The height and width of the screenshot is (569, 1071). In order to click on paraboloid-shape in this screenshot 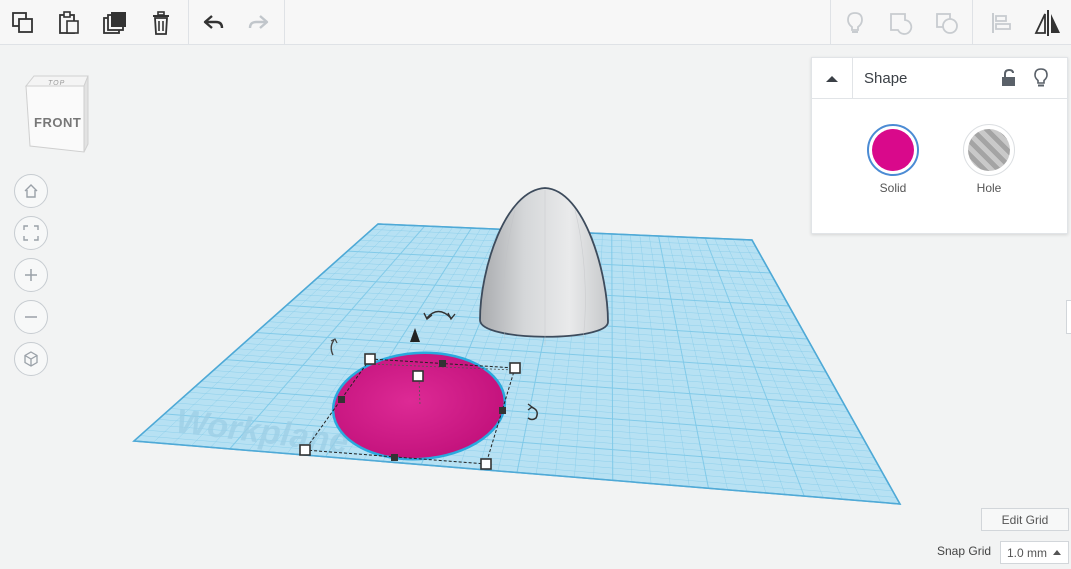, I will do `click(544, 266)`.